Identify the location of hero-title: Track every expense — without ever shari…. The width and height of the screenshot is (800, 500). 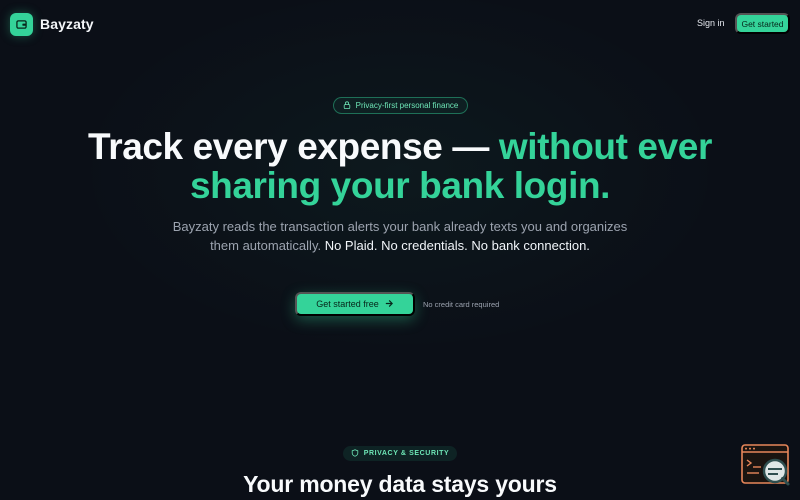
(400, 166).